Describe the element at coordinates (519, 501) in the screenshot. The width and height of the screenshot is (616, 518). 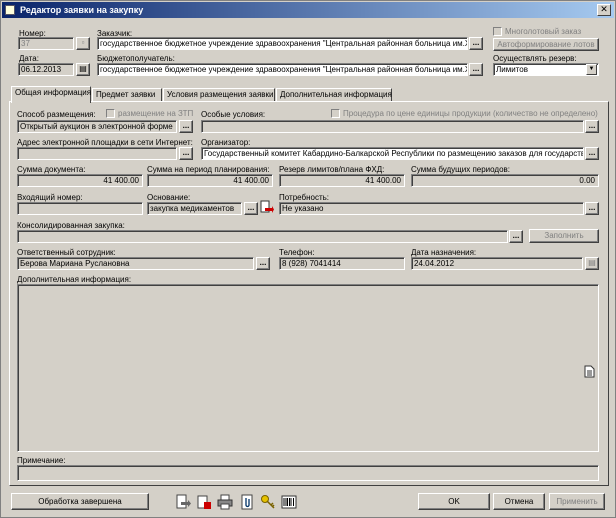
I see `cancel-button: Отмена` at that location.